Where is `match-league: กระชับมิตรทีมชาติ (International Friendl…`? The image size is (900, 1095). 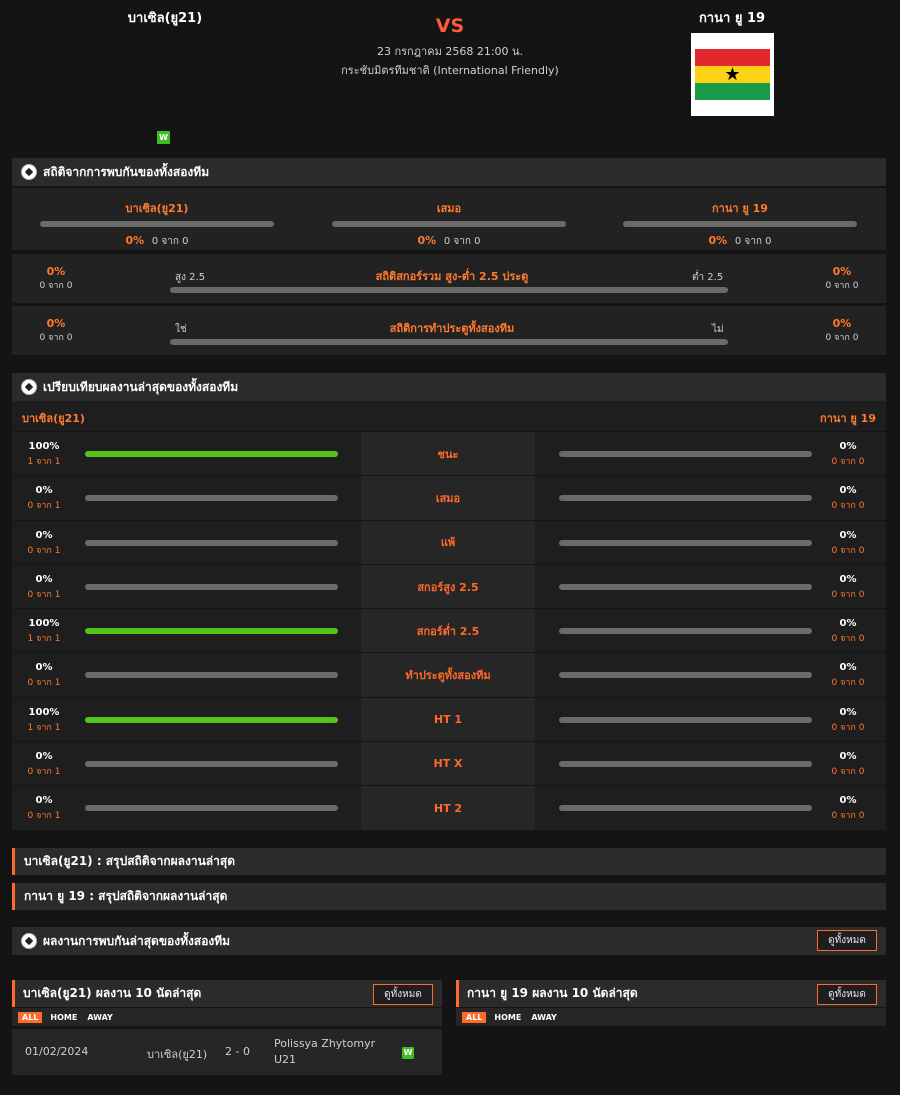
match-league: กระชับมิตรทีมชาติ (International Friendl… is located at coordinates (450, 70).